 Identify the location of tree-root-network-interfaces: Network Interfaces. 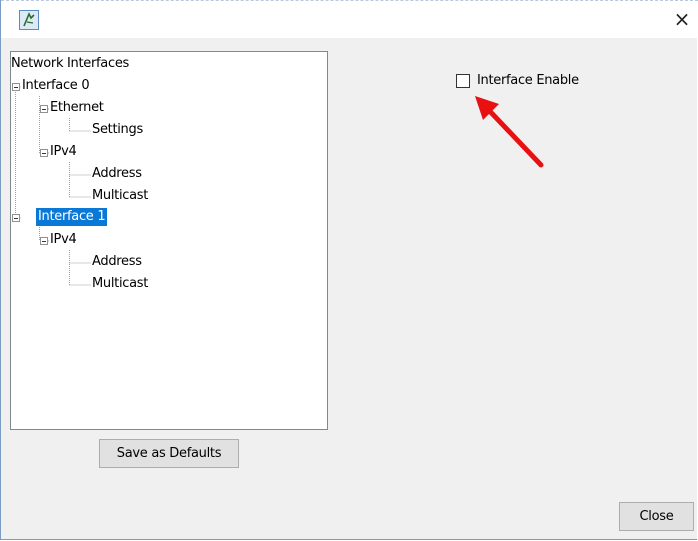
(70, 64).